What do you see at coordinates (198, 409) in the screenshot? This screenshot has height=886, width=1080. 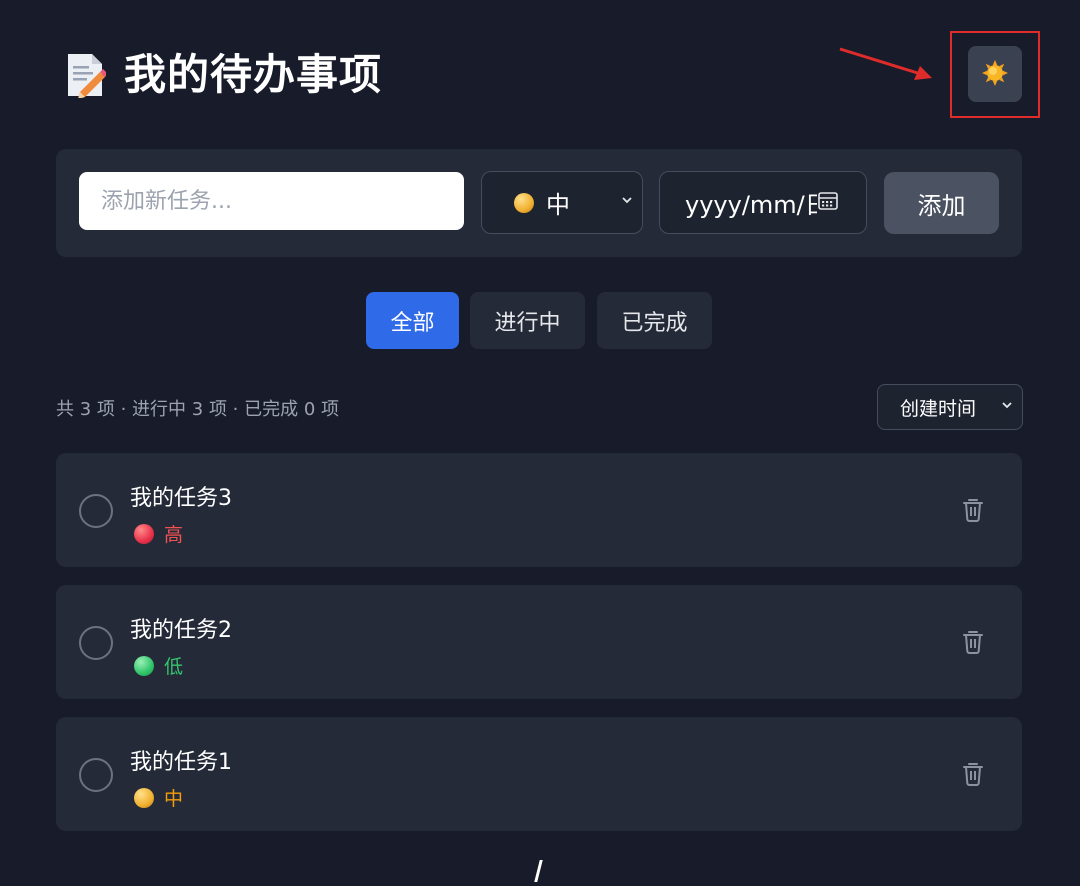 I see `task-summary: 共 3 项 · 进行中 3 项 · 已完成 0 项` at bounding box center [198, 409].